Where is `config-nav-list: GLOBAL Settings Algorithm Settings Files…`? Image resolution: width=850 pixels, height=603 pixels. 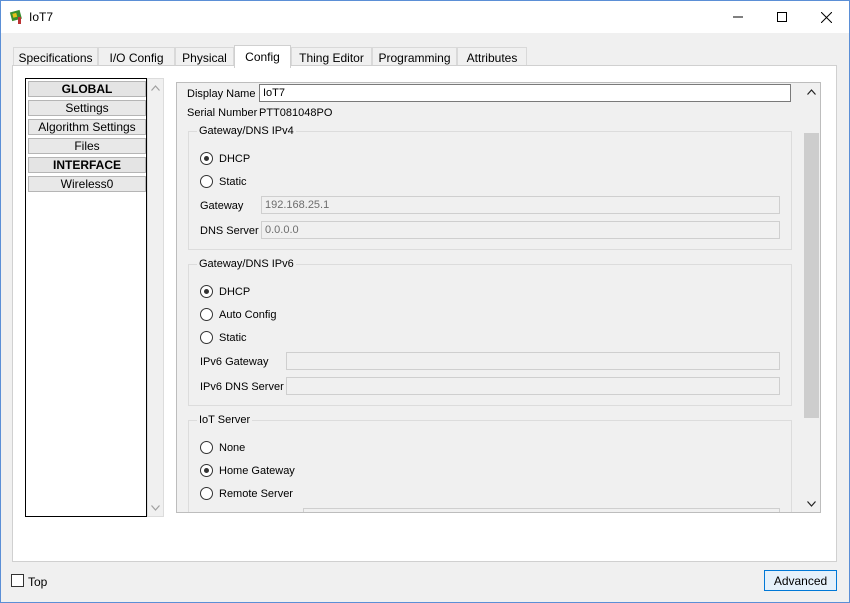 config-nav-list: GLOBAL Settings Algorithm Settings Files… is located at coordinates (86, 297).